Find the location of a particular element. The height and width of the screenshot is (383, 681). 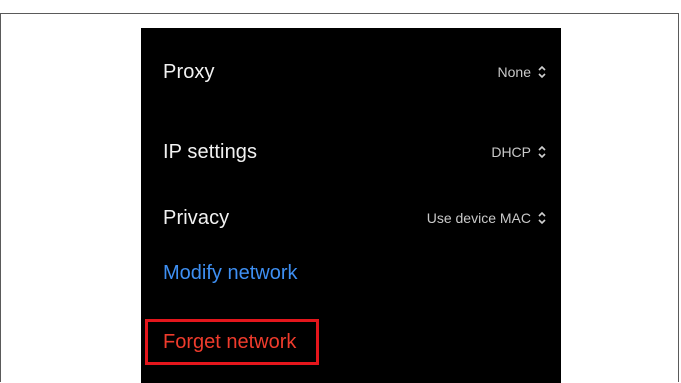

proxy-label: Proxy is located at coordinates (189, 71).